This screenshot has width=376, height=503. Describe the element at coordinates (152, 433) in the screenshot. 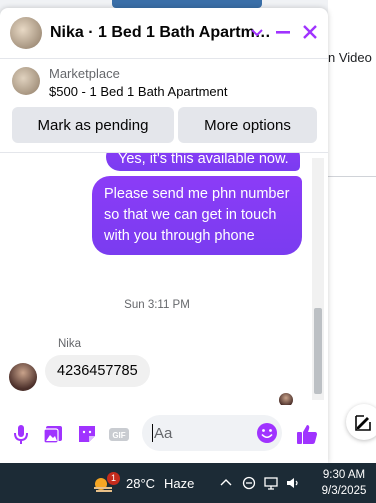

I see `text-caret` at that location.